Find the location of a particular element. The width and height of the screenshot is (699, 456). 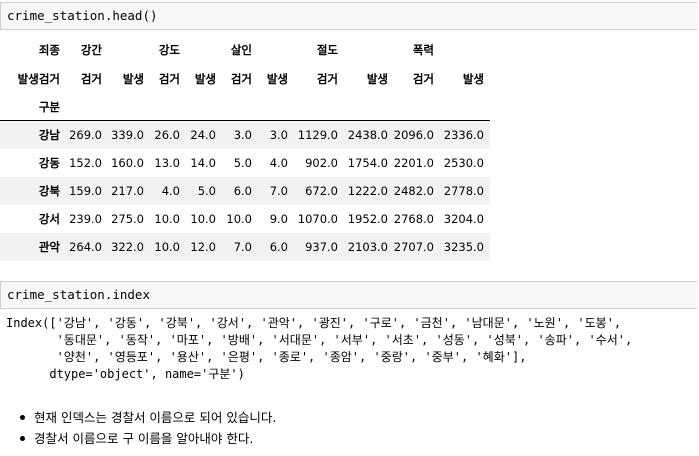

note-item: 경찰서 이름으로 구 이름을 알아내야 한다. is located at coordinates (138, 438).